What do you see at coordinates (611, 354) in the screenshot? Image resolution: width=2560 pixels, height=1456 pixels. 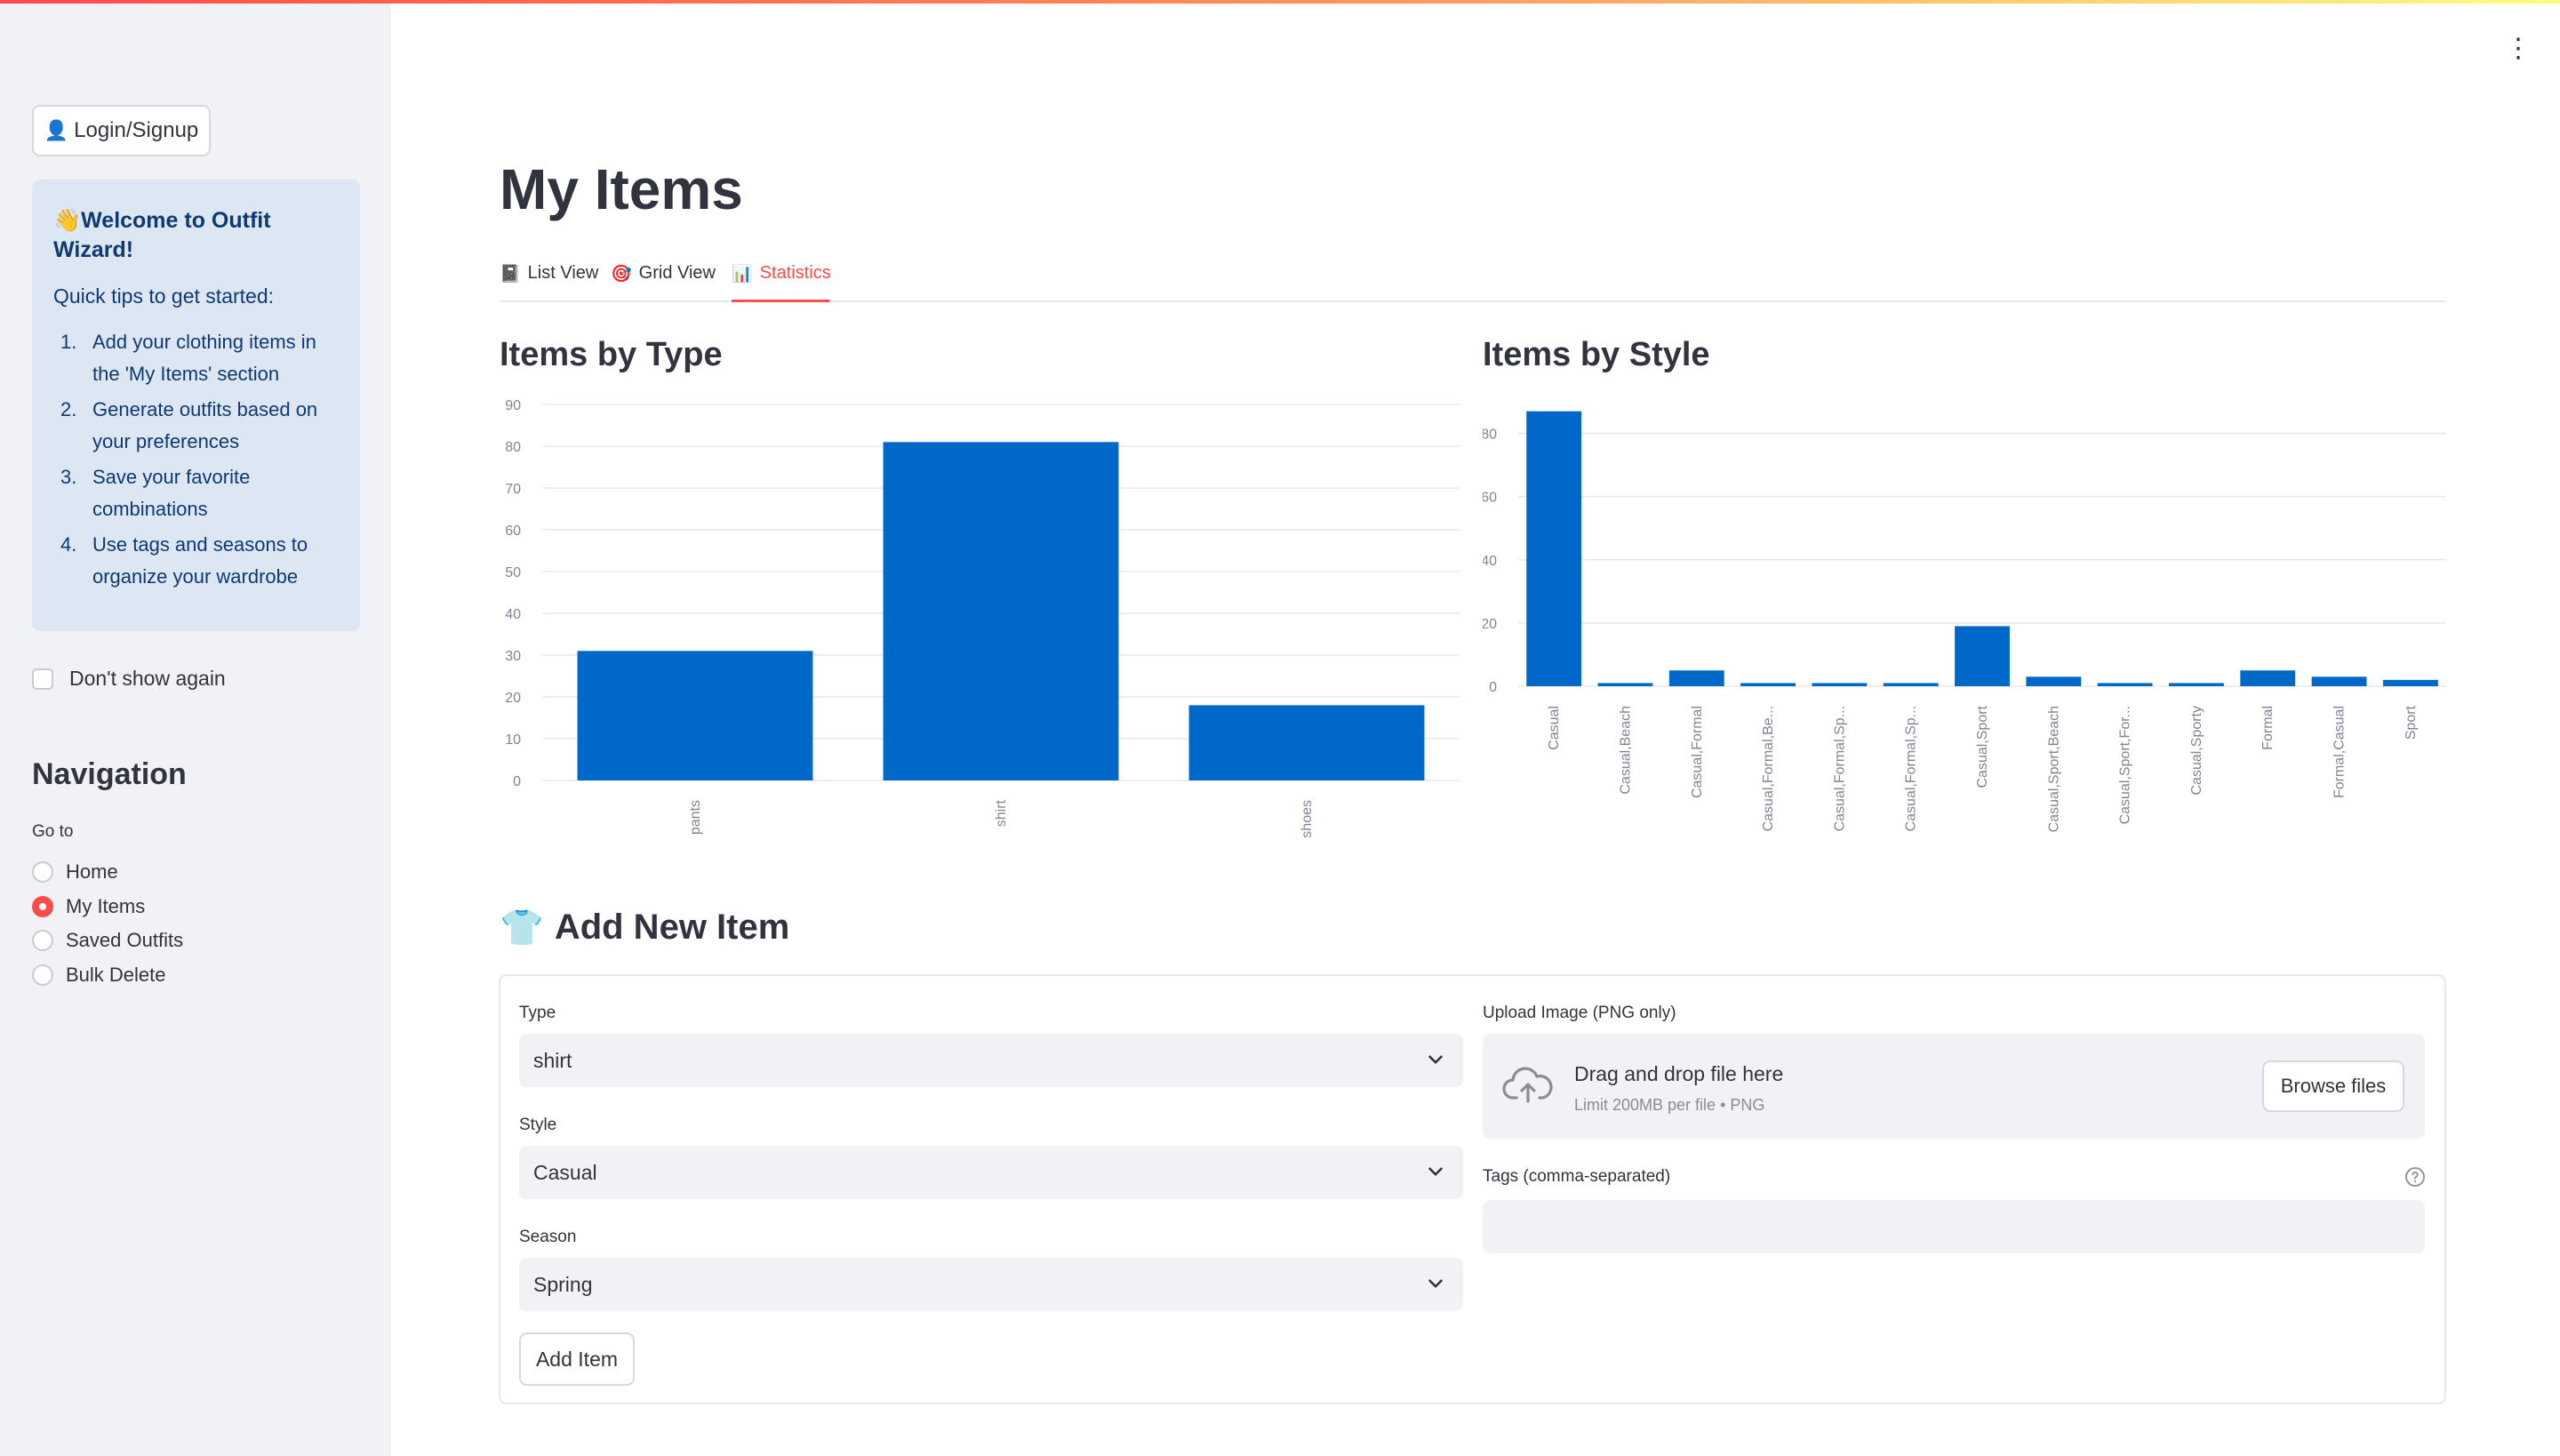 I see `chart-title-items-by-type: Items by Type` at bounding box center [611, 354].